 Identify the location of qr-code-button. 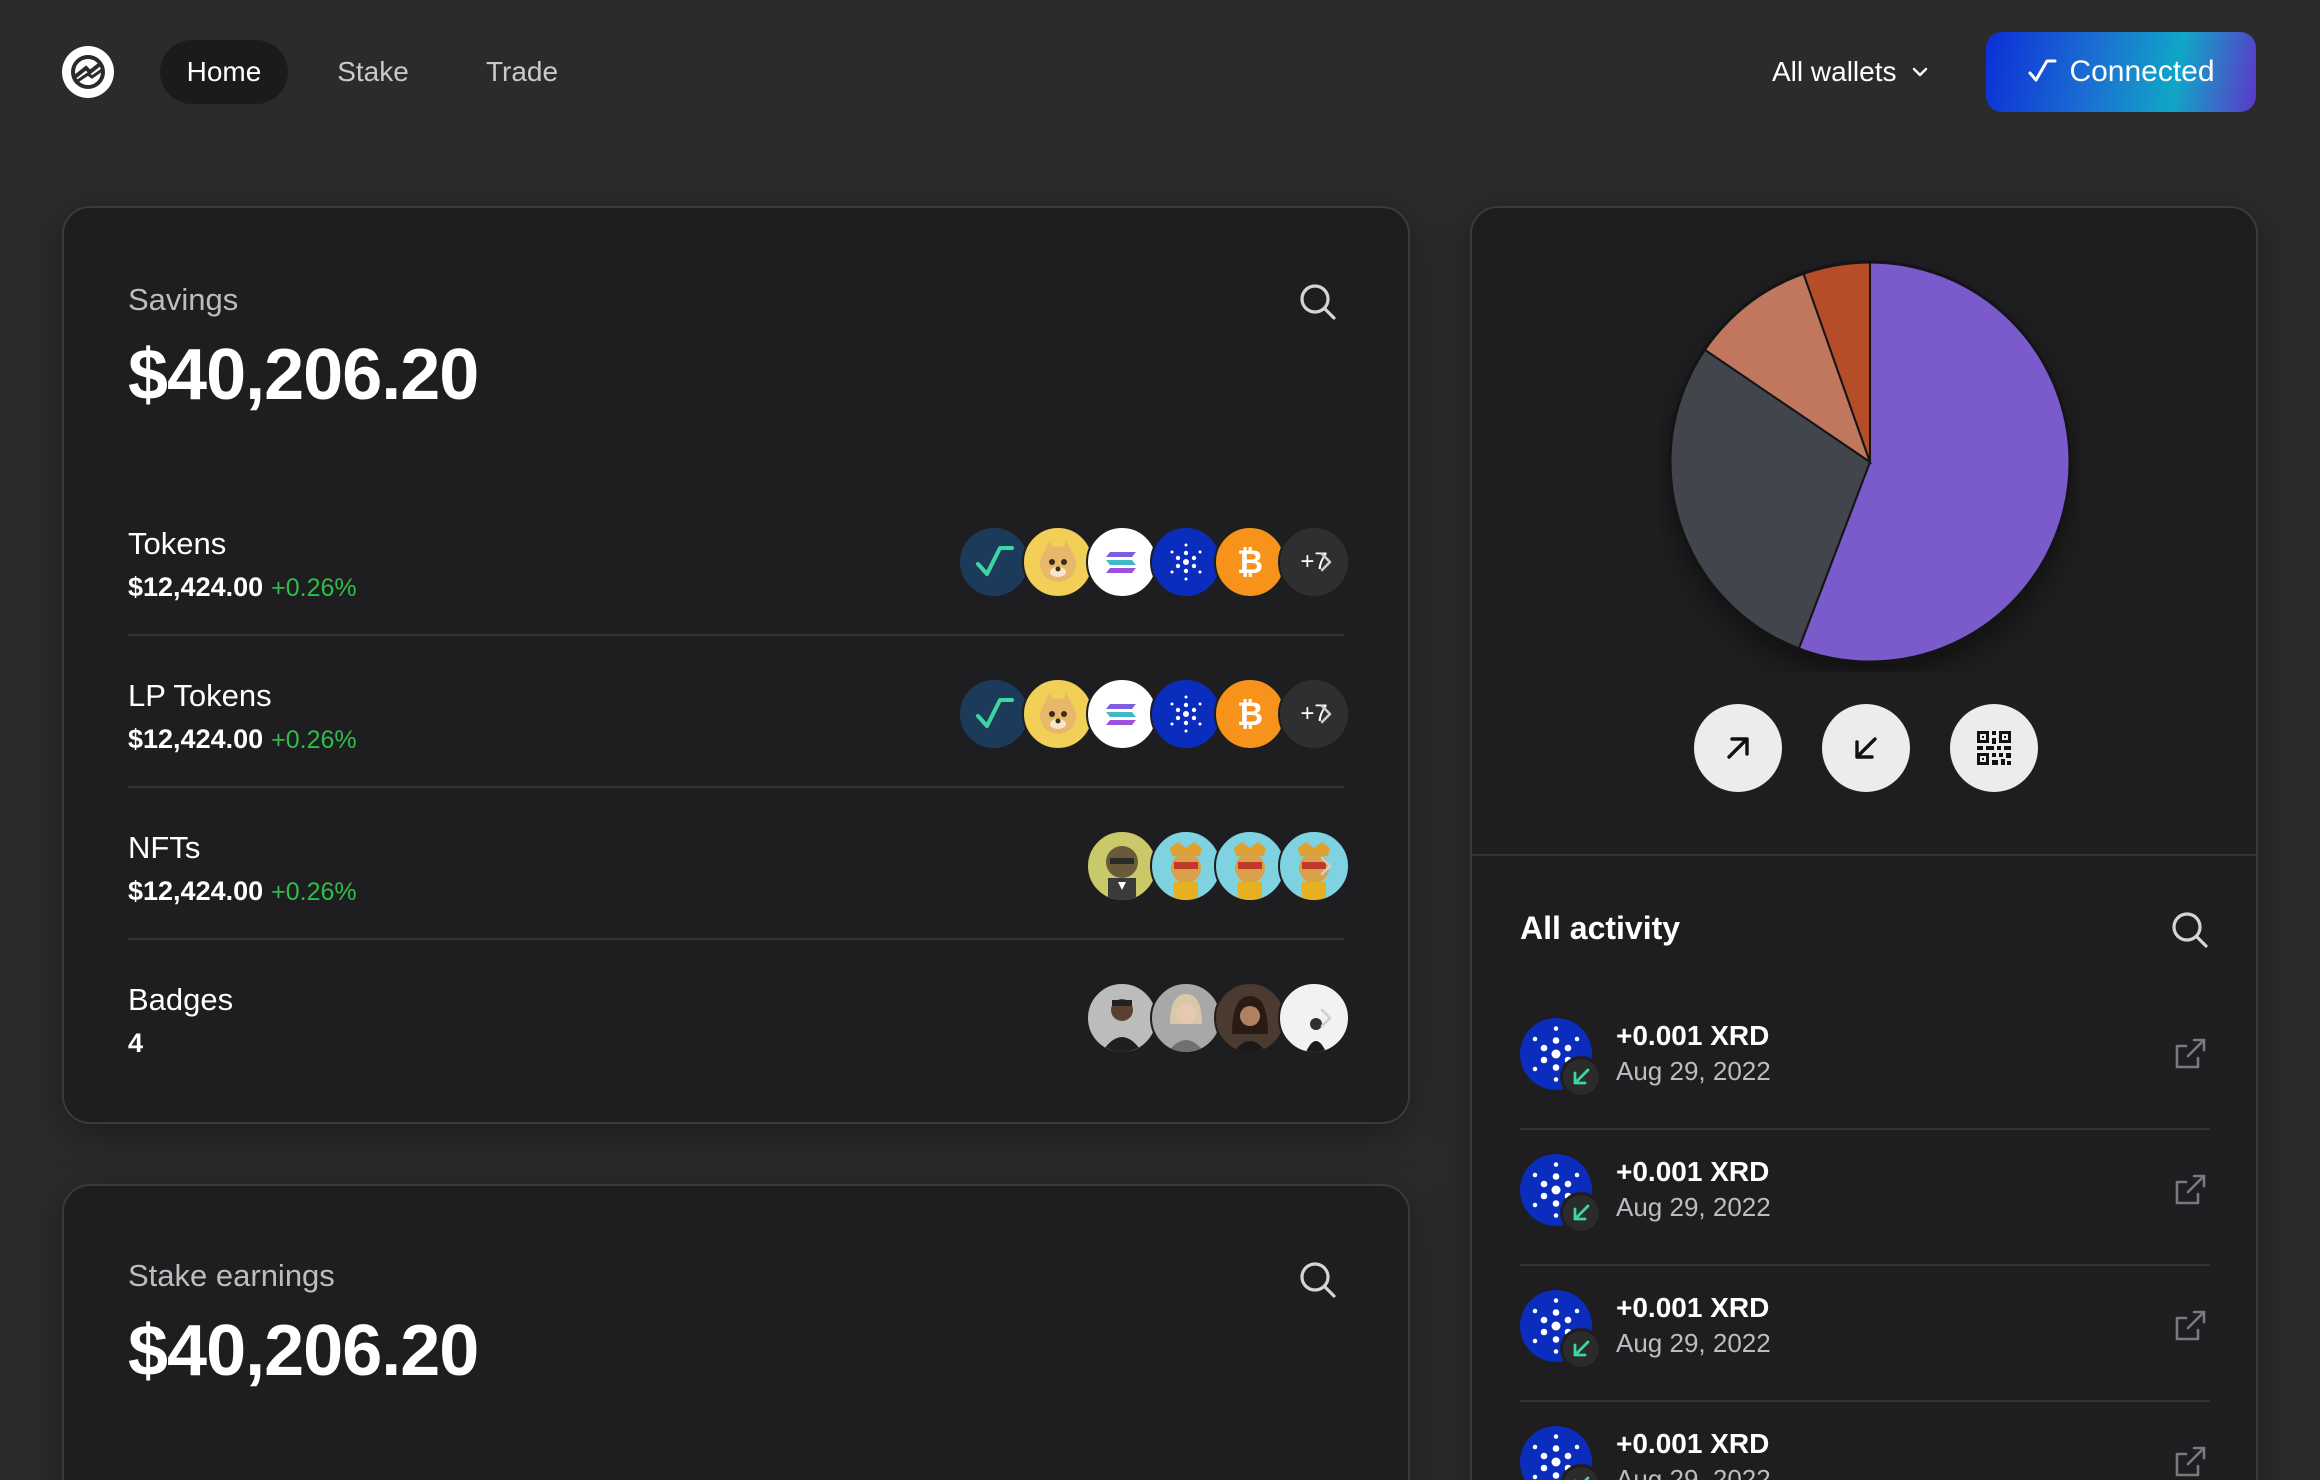
(1994, 748).